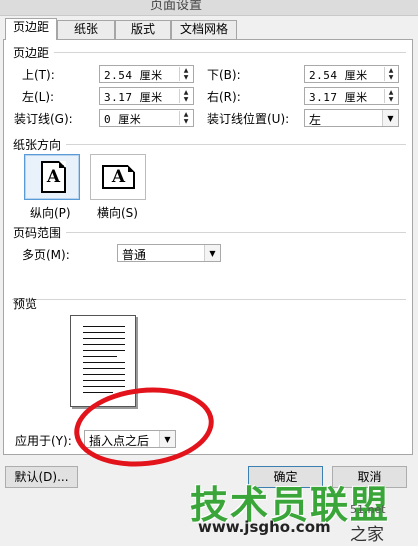  I want to click on right-margin-label: 右(R):, so click(224, 97).